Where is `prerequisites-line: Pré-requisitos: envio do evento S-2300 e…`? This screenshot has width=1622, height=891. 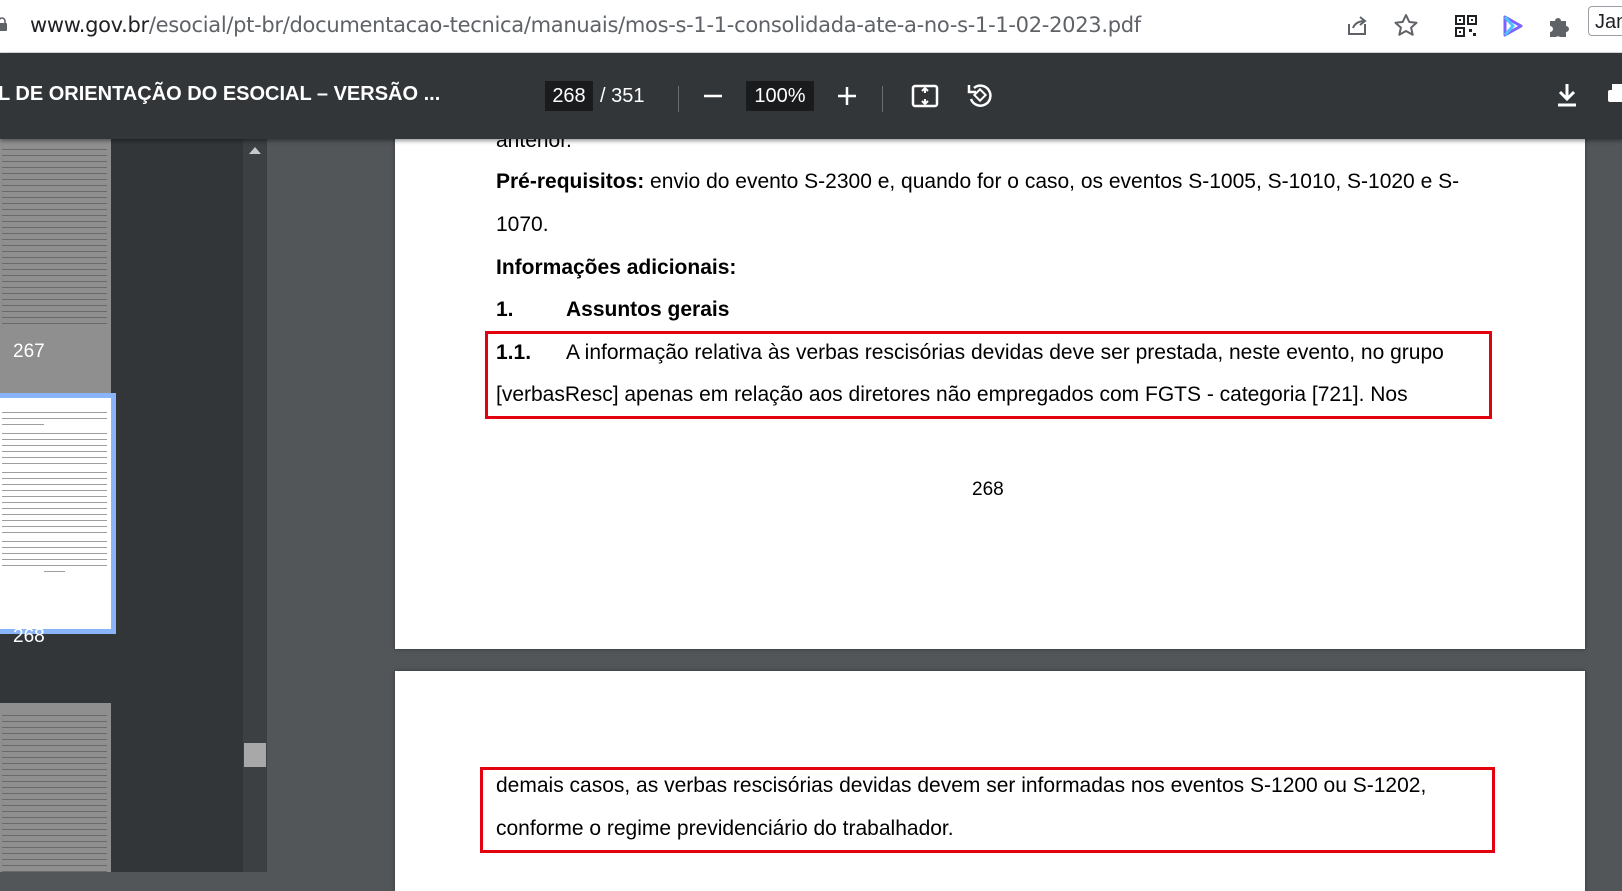
prerequisites-line: Pré-requisitos: envio do evento S-2300 e… is located at coordinates (977, 182).